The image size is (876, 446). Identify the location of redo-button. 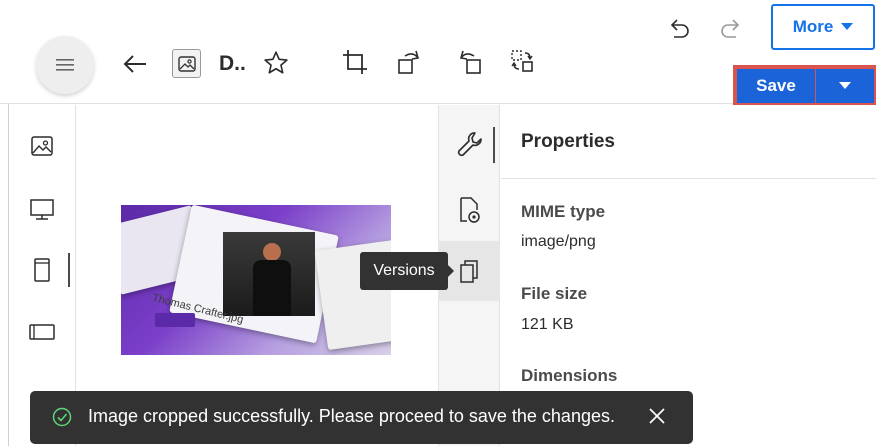
(731, 28).